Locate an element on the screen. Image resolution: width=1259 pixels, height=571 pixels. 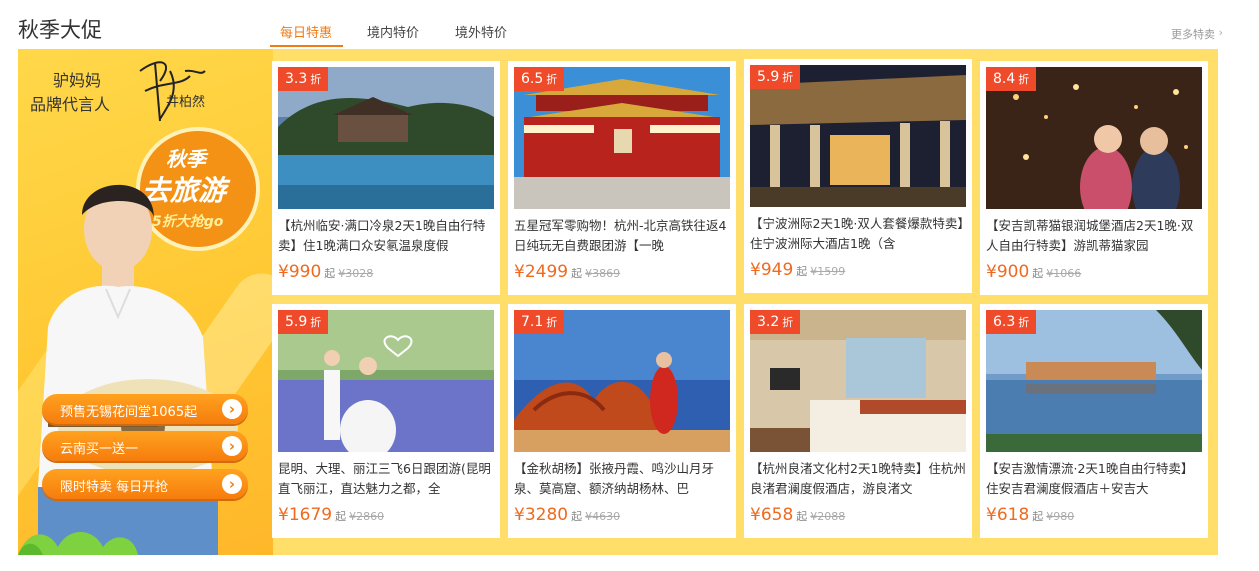
price-row: ¥3280 起 ¥4630 is located at coordinates (567, 515).